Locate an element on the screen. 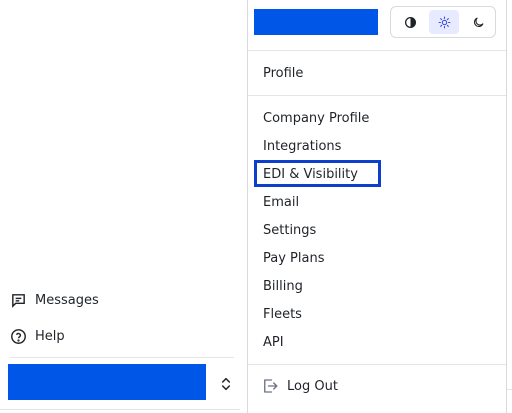 Image resolution: width=512 pixels, height=413 pixels. help-circle-icon is located at coordinates (18, 336).